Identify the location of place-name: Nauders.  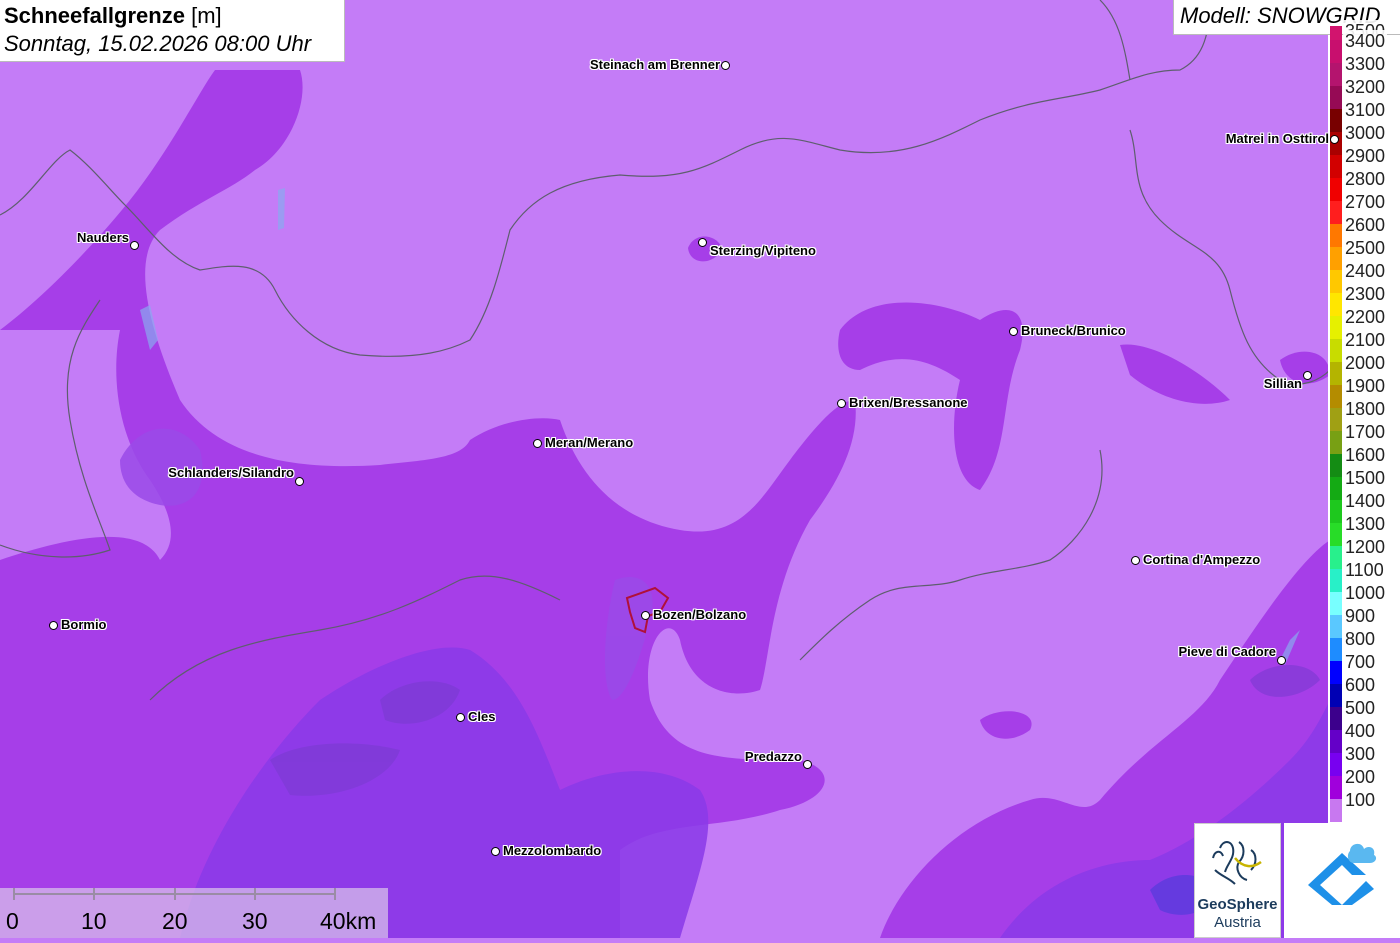
(102, 237).